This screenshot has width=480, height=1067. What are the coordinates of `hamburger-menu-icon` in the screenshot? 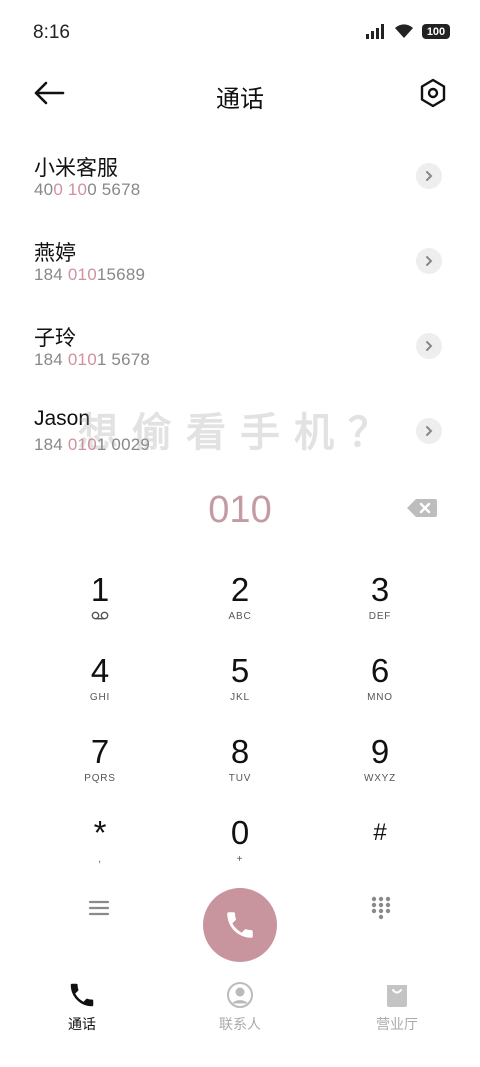 It's located at (99, 908).